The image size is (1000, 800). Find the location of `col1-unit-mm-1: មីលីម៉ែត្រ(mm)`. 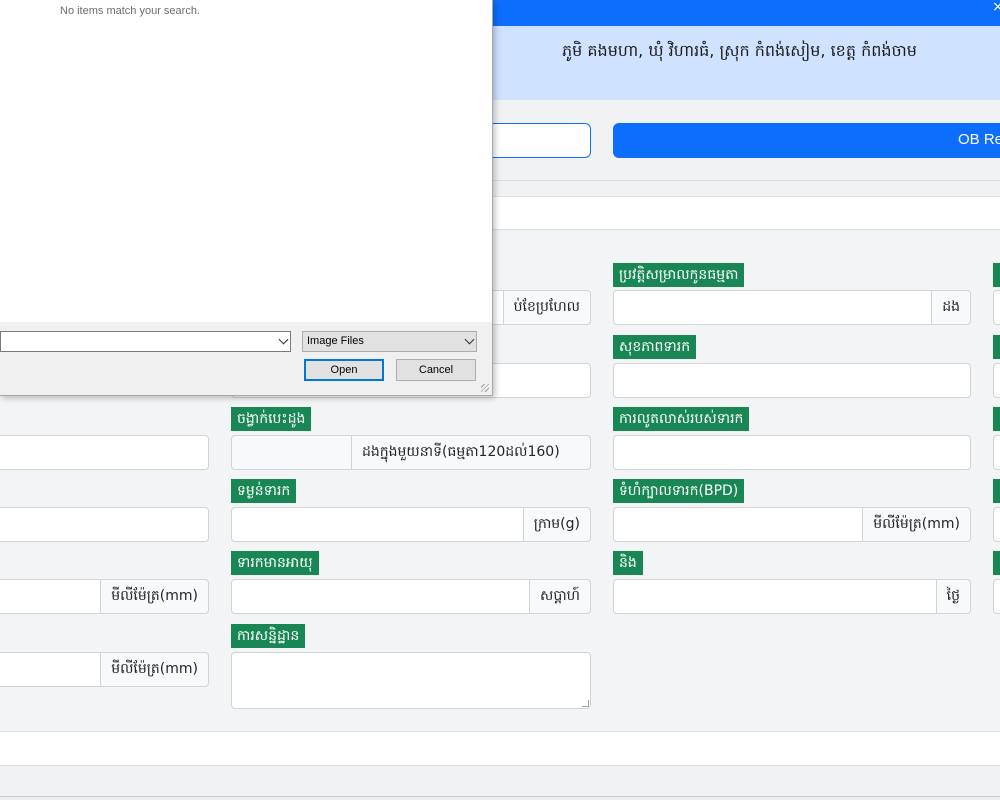

col1-unit-mm-1: មីលីម៉ែត្រ(mm) is located at coordinates (155, 596).